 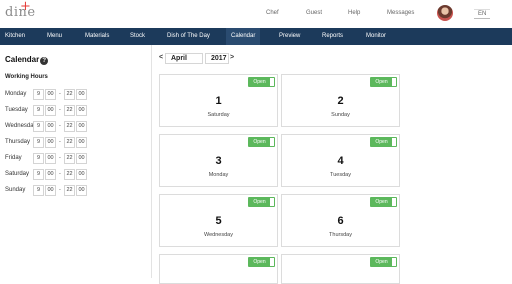 I want to click on calendar-title: Calendar, so click(x=22, y=59).